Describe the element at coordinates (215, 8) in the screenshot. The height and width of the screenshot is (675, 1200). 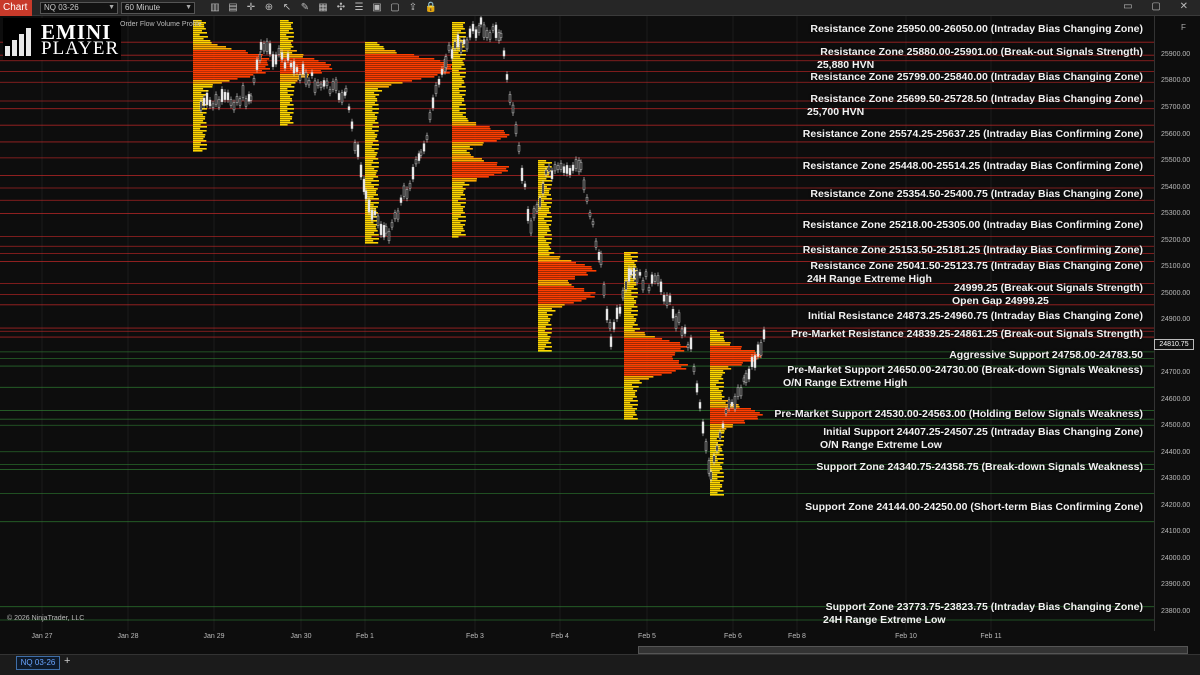
I see `bars-icon: ▥` at that location.